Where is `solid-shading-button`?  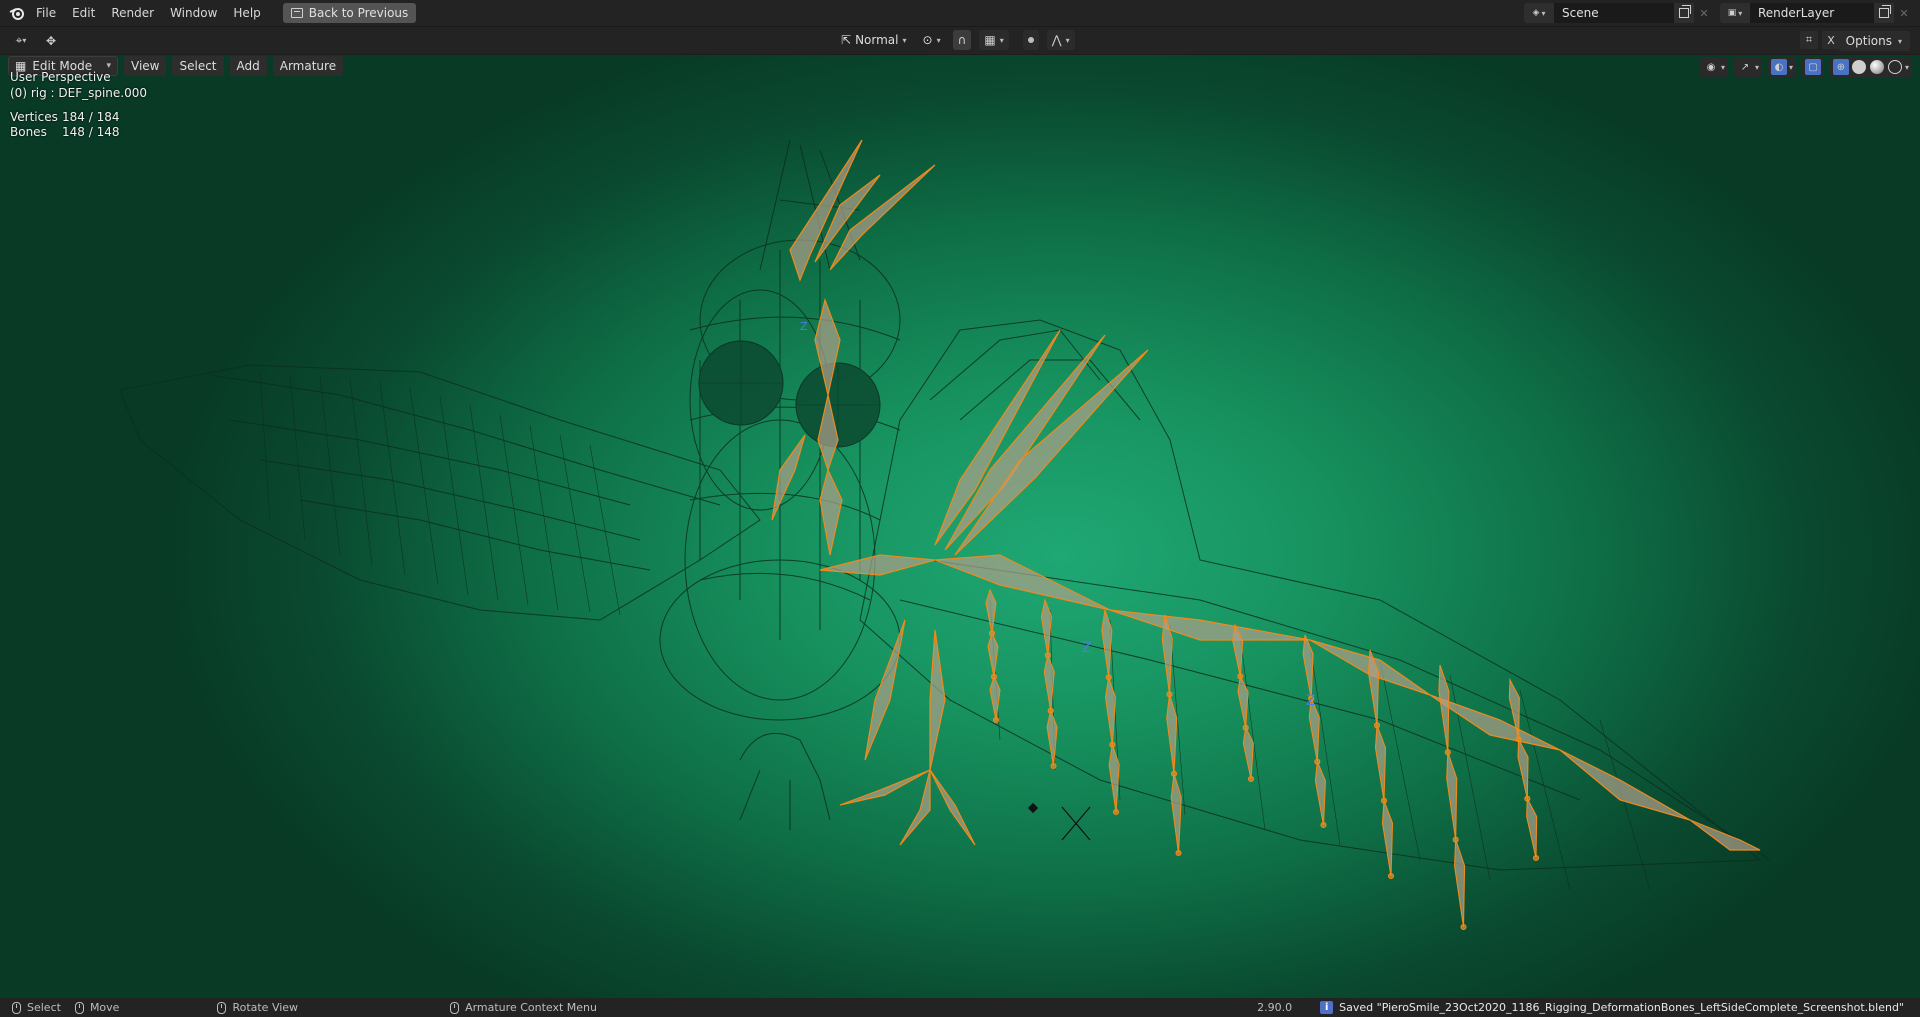 solid-shading-button is located at coordinates (1859, 67).